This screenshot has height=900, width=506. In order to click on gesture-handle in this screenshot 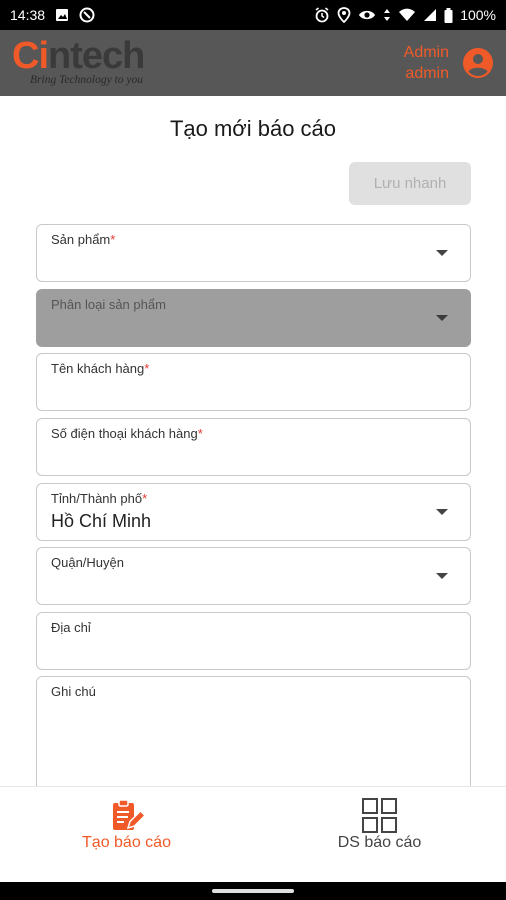, I will do `click(253, 891)`.